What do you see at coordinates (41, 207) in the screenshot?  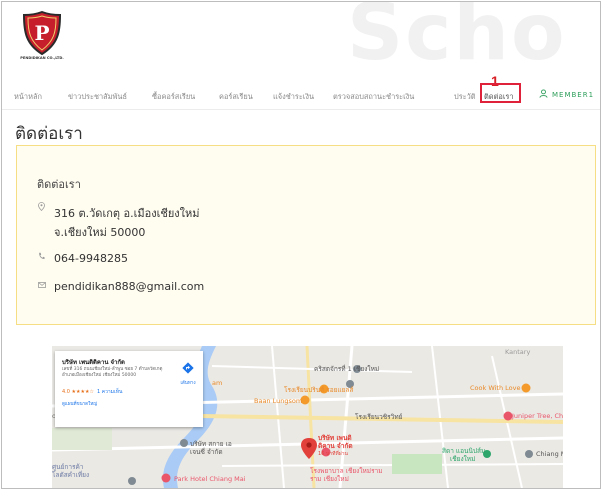 I see `map-marker-icon` at bounding box center [41, 207].